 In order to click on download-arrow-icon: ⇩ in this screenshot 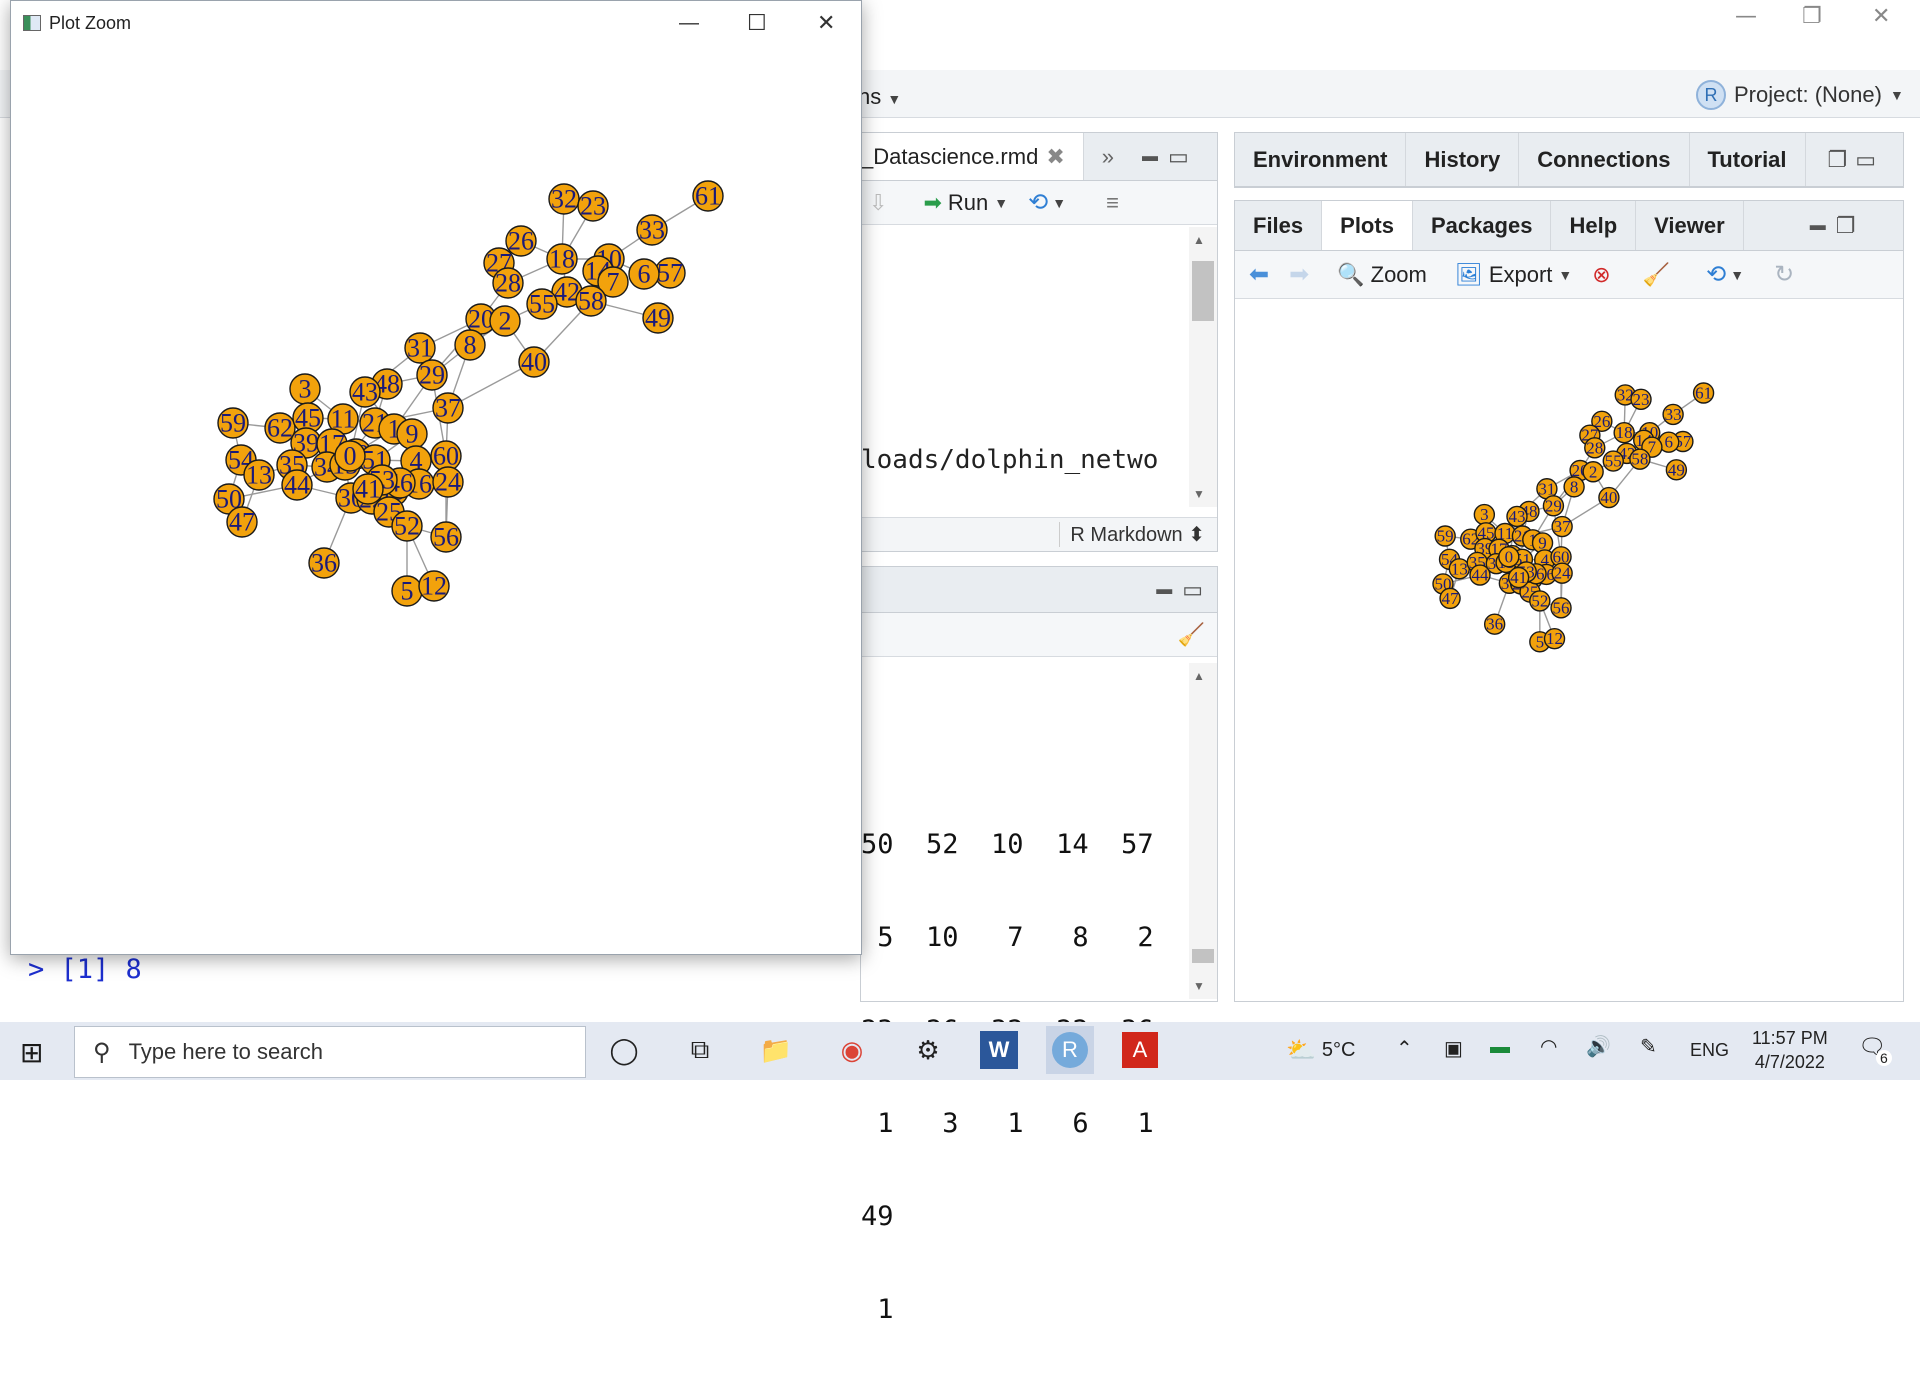, I will do `click(878, 202)`.